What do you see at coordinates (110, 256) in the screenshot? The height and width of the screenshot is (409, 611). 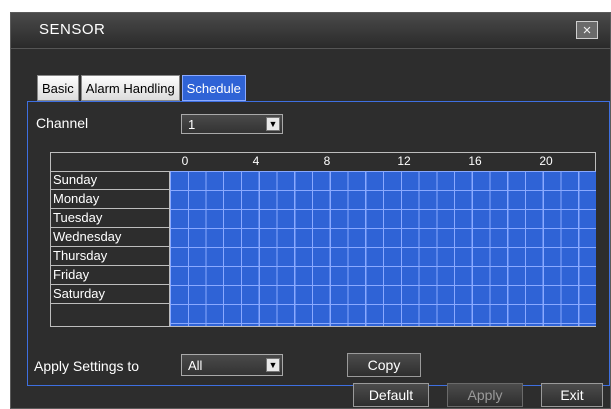 I see `day-thursday: Thursday` at bounding box center [110, 256].